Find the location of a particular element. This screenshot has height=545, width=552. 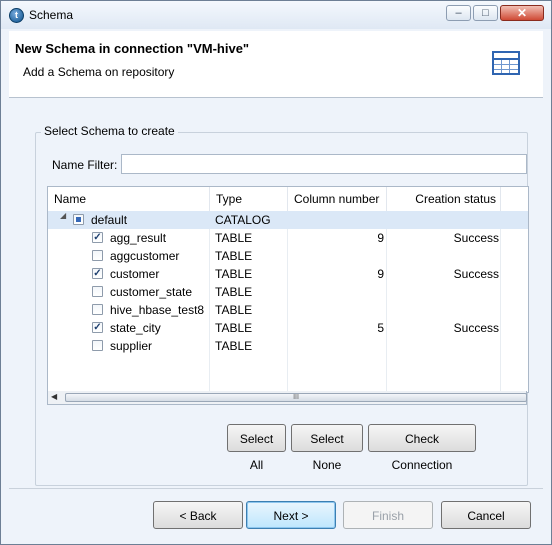

row-name: aggcustomer is located at coordinates (145, 256).